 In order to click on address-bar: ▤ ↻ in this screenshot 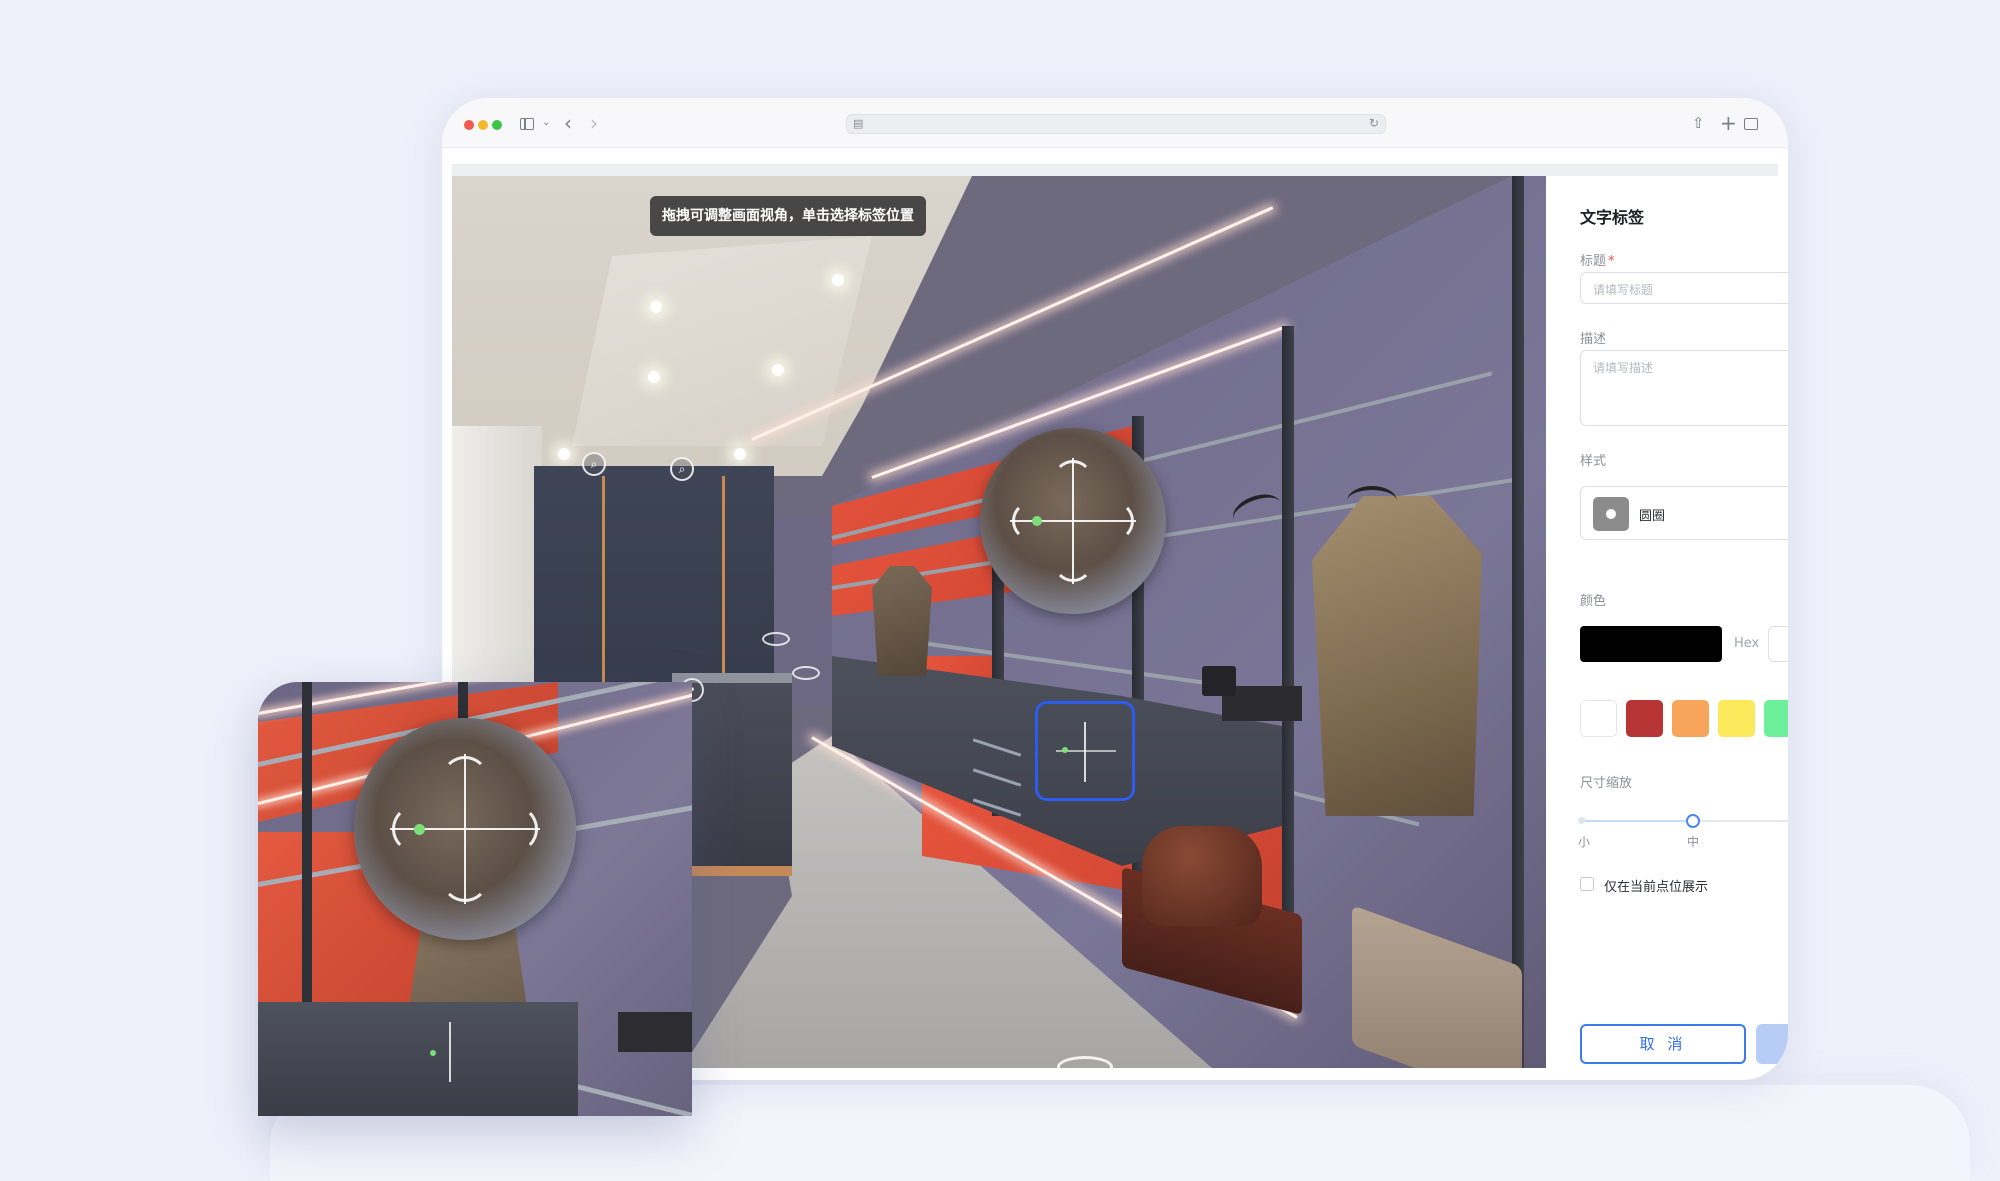, I will do `click(1116, 124)`.